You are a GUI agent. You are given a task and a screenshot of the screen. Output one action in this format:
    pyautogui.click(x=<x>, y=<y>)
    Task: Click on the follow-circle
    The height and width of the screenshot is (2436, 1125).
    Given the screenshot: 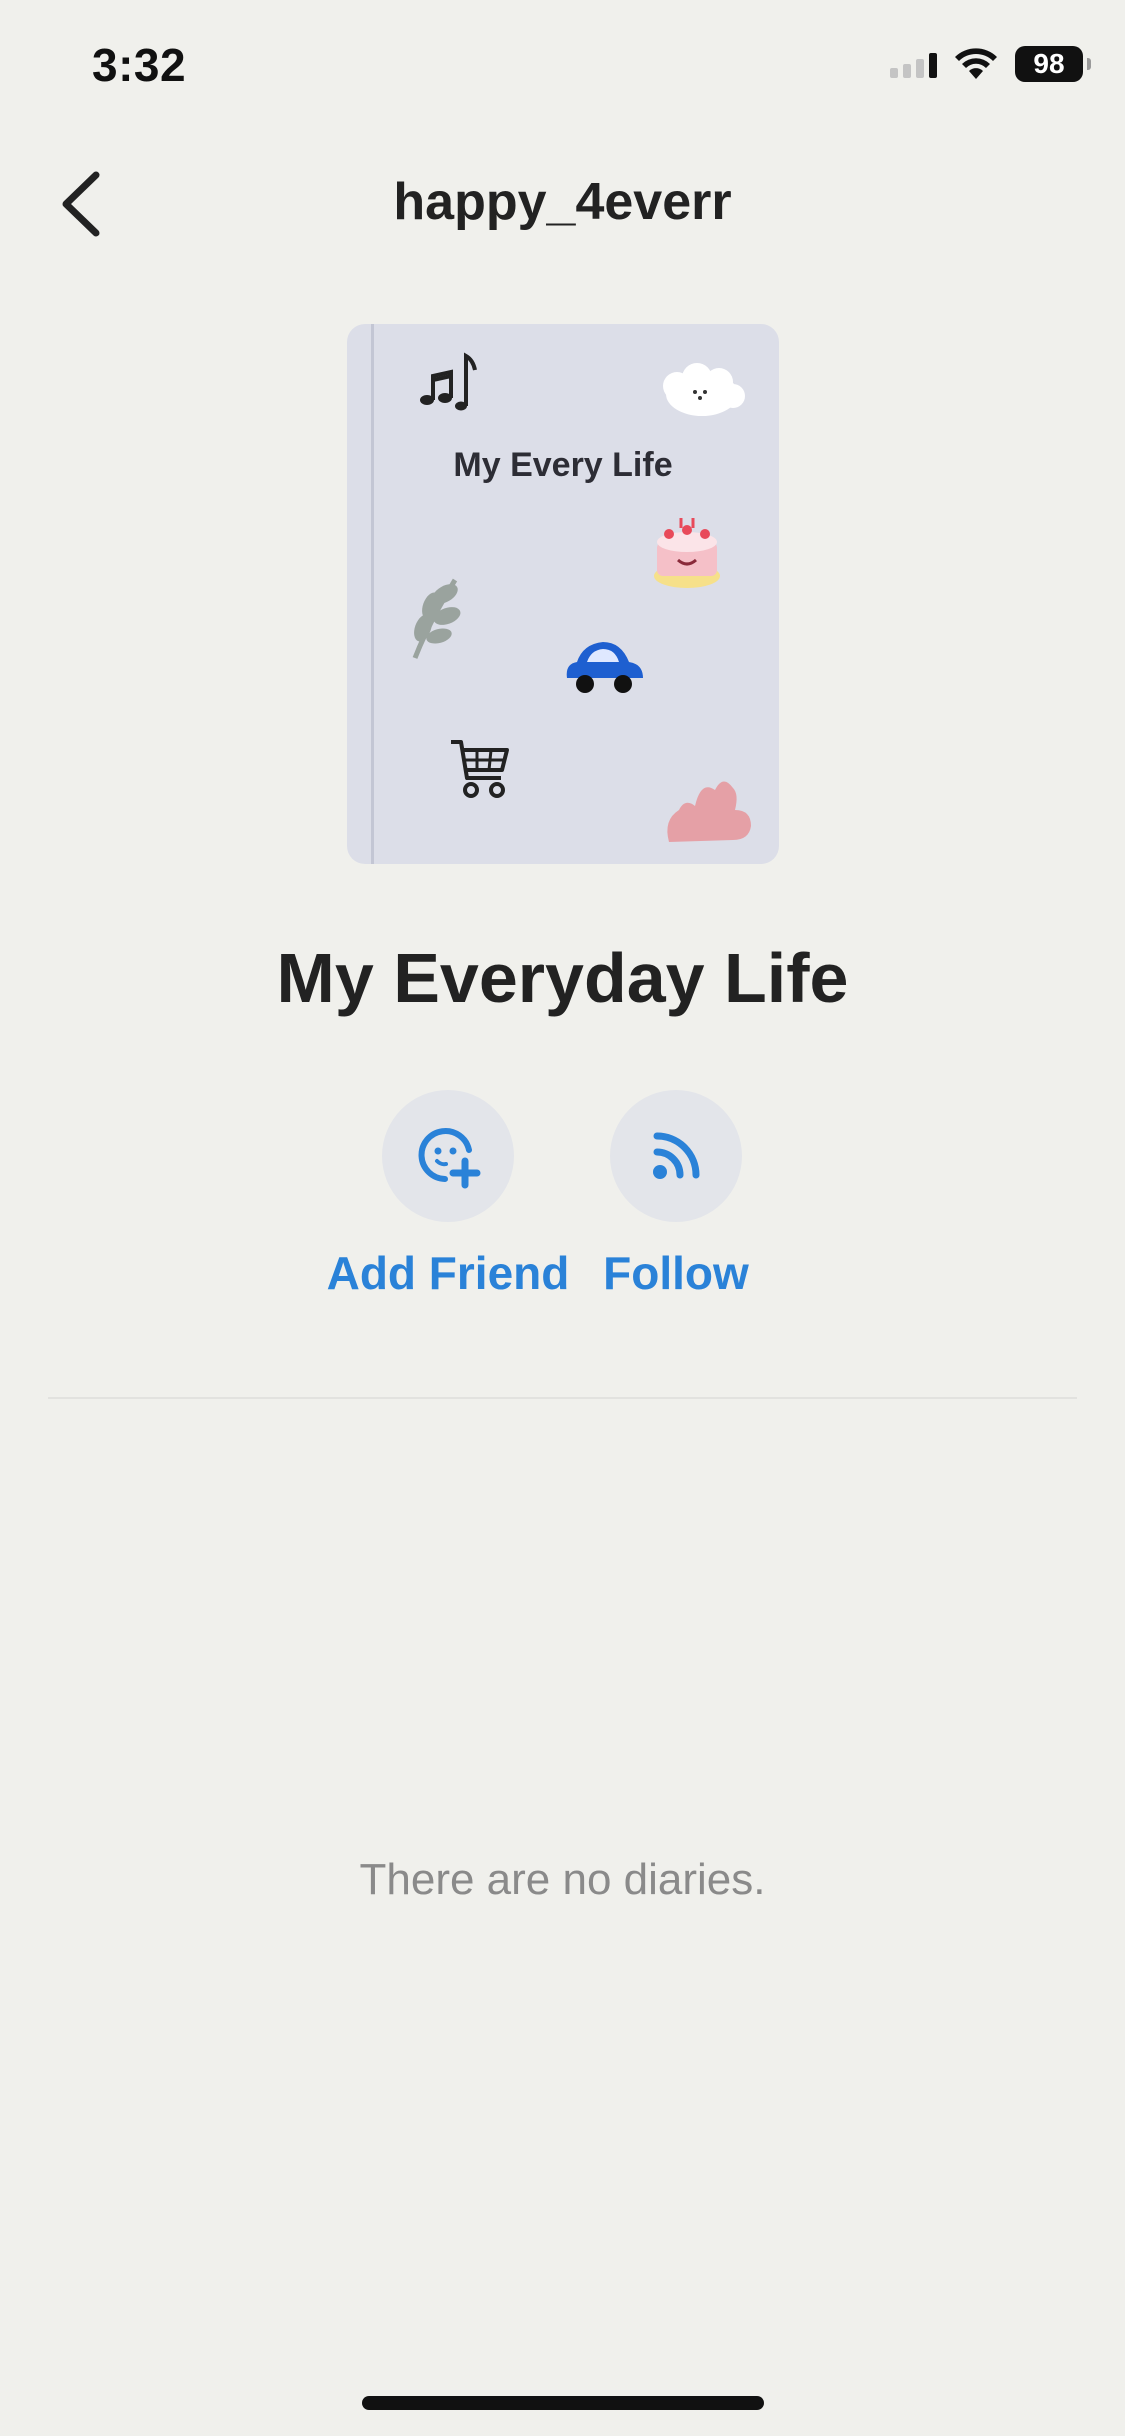 What is the action you would take?
    pyautogui.click(x=676, y=1156)
    